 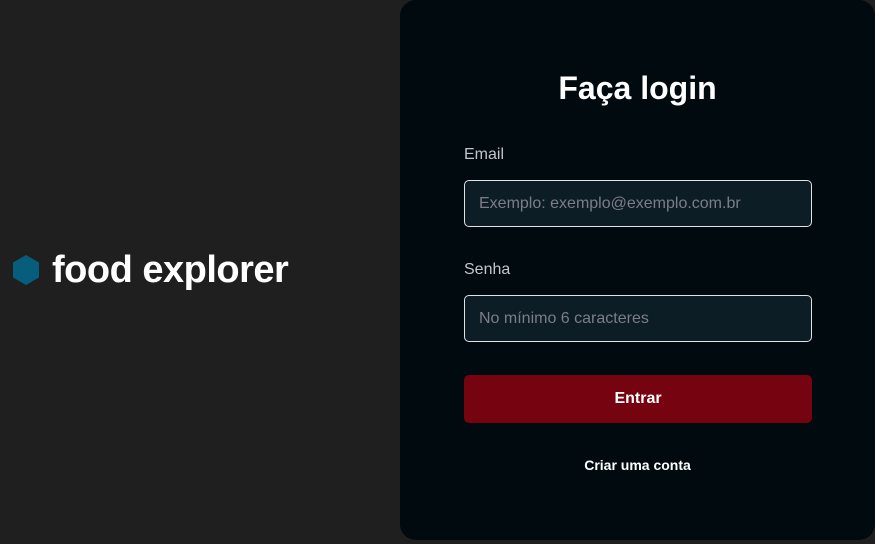 I want to click on email-field, so click(x=638, y=203).